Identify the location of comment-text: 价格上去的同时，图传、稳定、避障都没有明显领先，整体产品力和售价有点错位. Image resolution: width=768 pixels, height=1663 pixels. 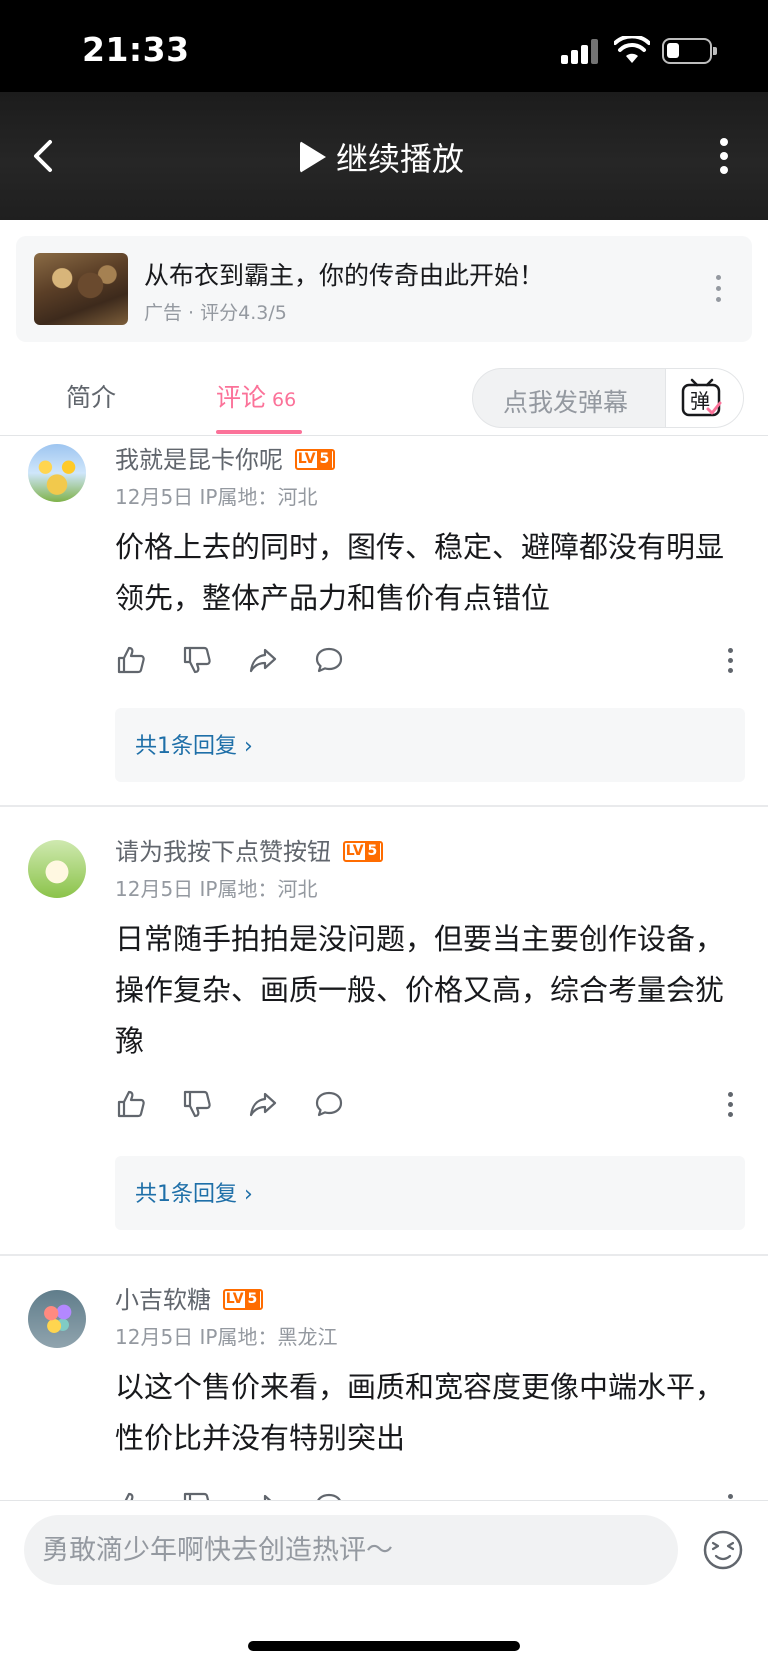
(420, 572).